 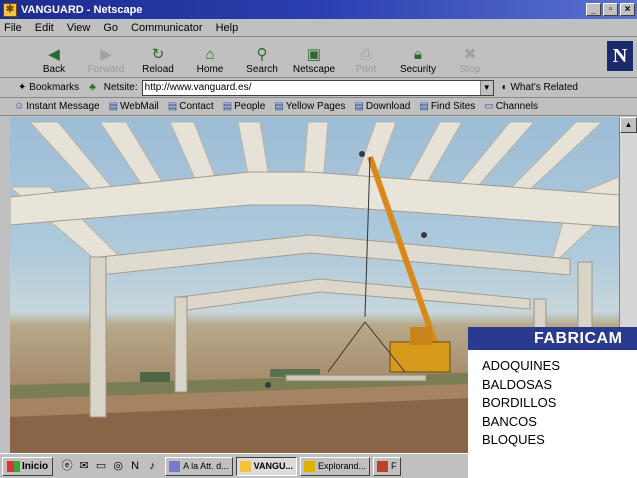 I want to click on forward-arrow-icon: ▶, so click(x=106, y=54).